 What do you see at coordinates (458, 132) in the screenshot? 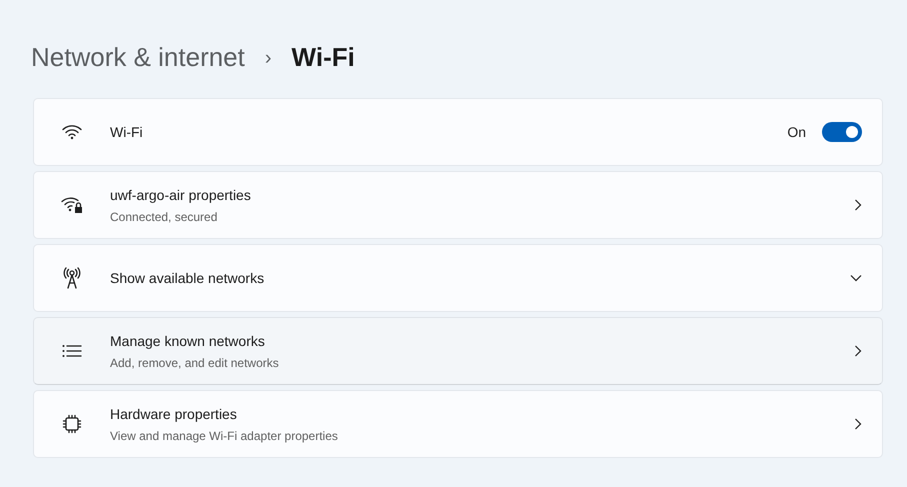
I see `setting-card: Wi-Fi On` at bounding box center [458, 132].